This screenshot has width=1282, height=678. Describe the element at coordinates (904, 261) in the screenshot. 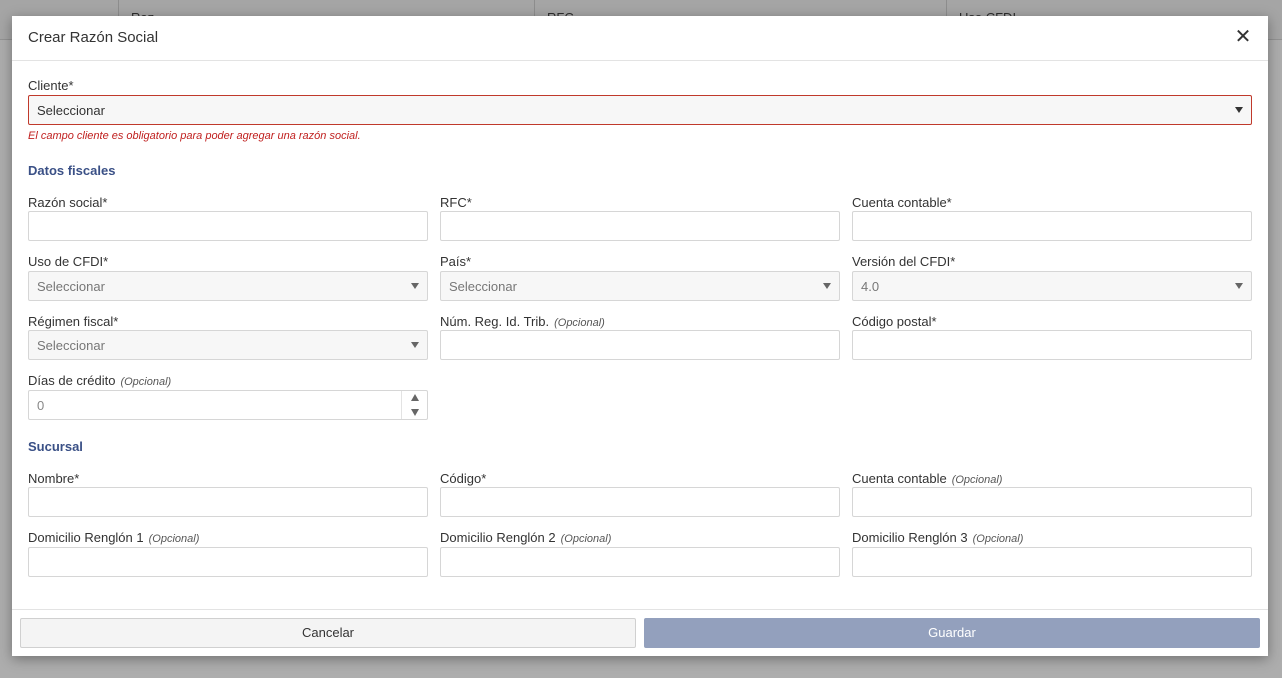

I see `version-cfdi-label: Versión del CFDI*` at that location.